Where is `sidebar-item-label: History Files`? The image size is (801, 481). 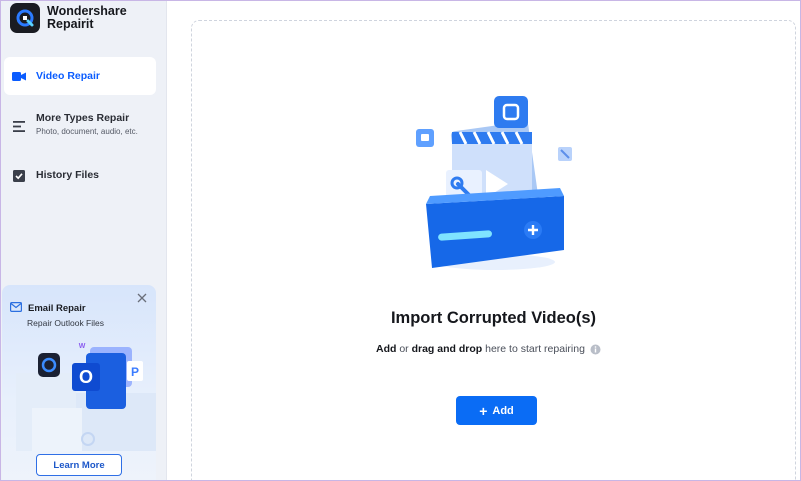 sidebar-item-label: History Files is located at coordinates (68, 175).